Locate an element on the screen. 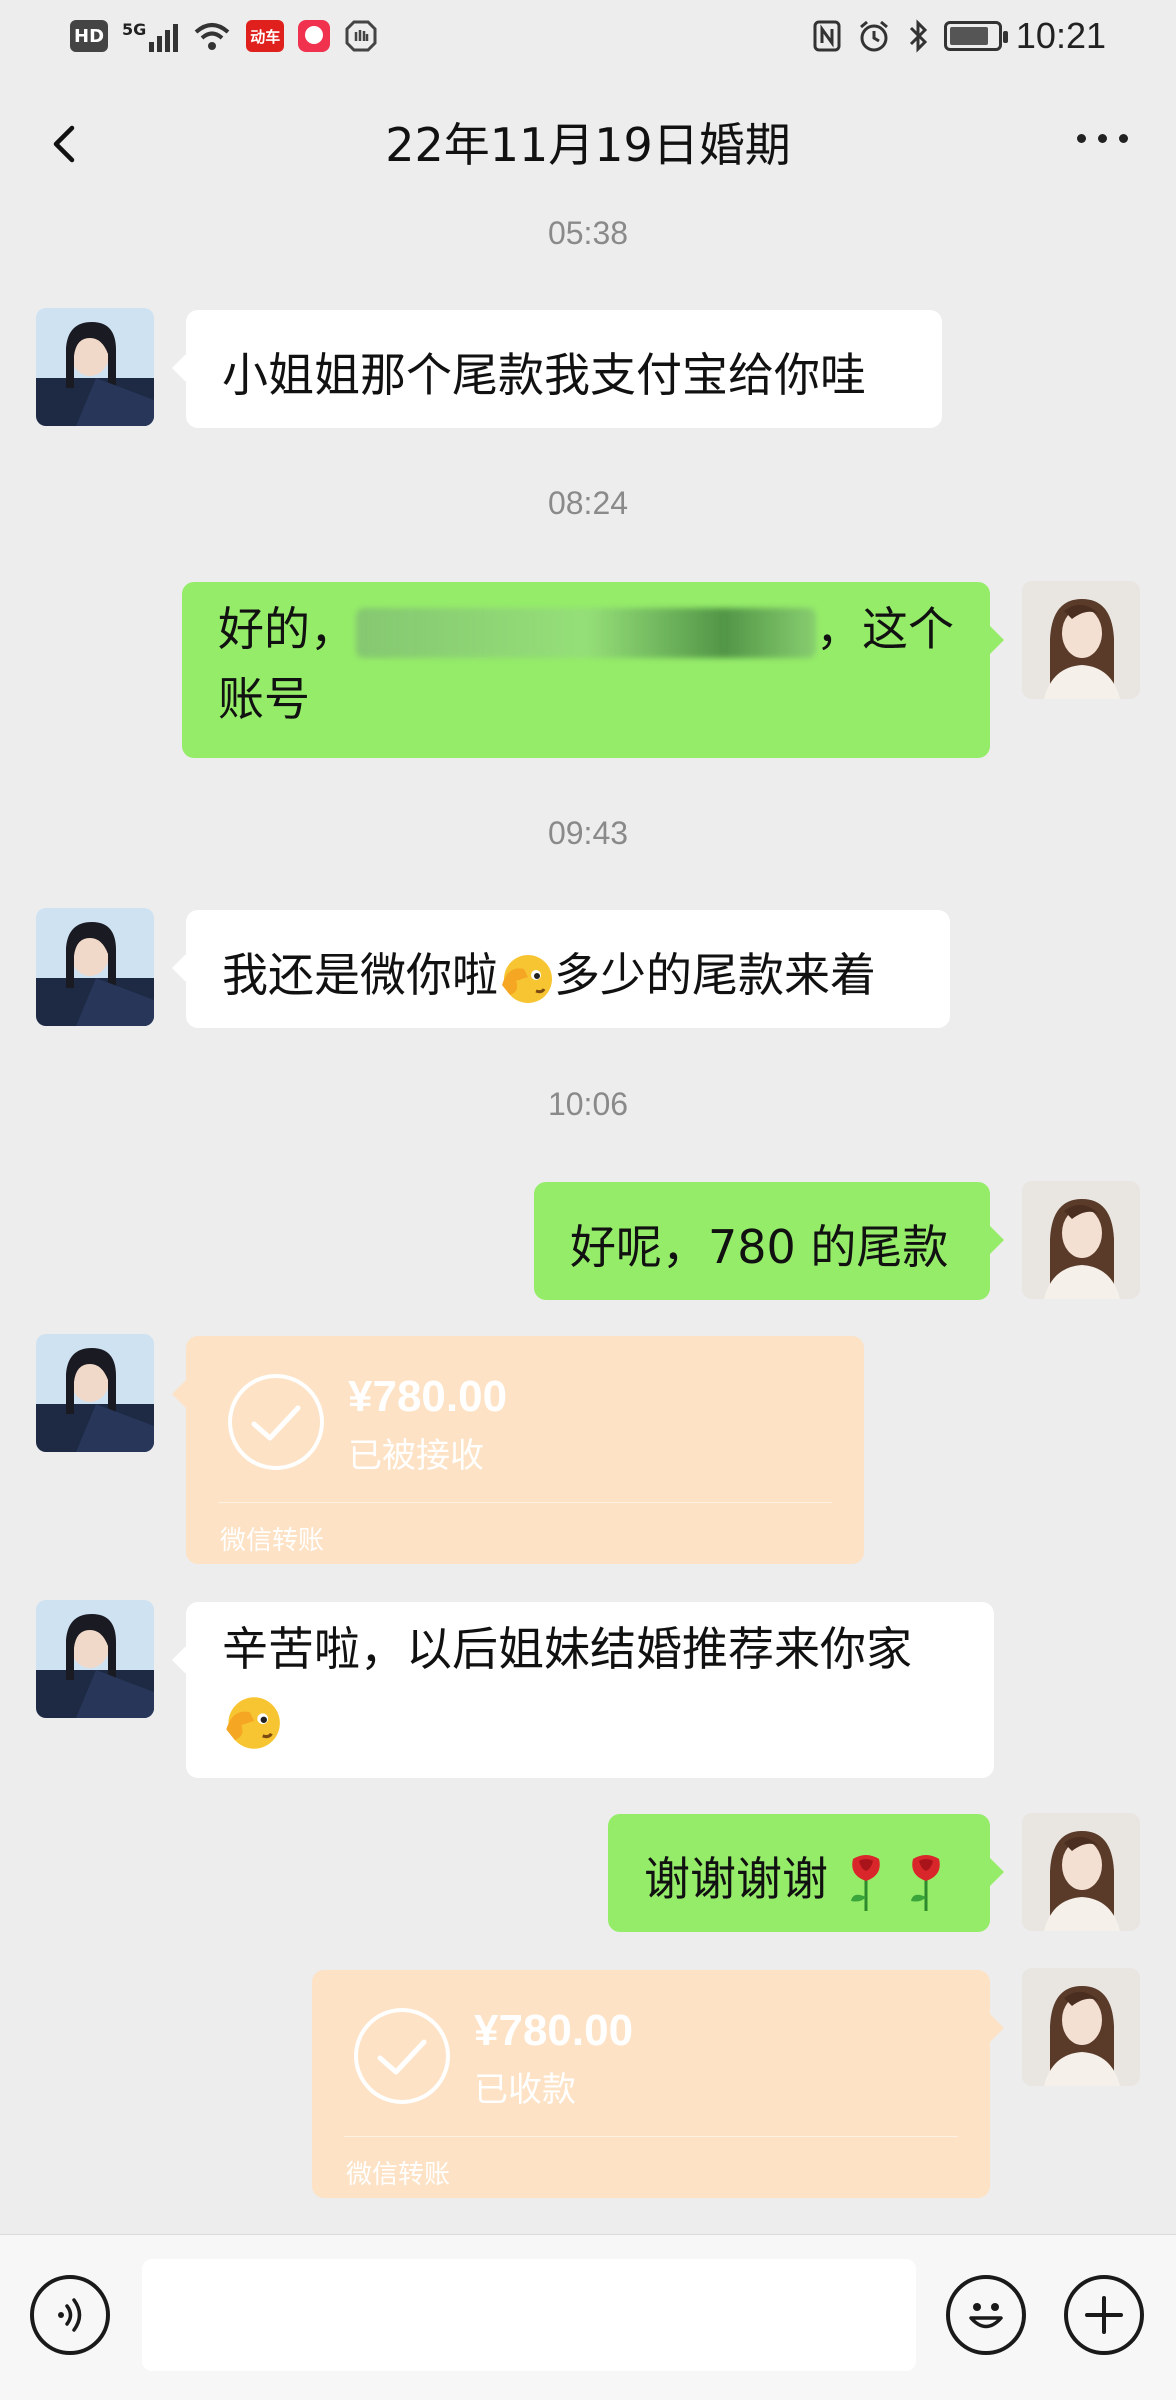  add-more-icon is located at coordinates (1104, 2315).